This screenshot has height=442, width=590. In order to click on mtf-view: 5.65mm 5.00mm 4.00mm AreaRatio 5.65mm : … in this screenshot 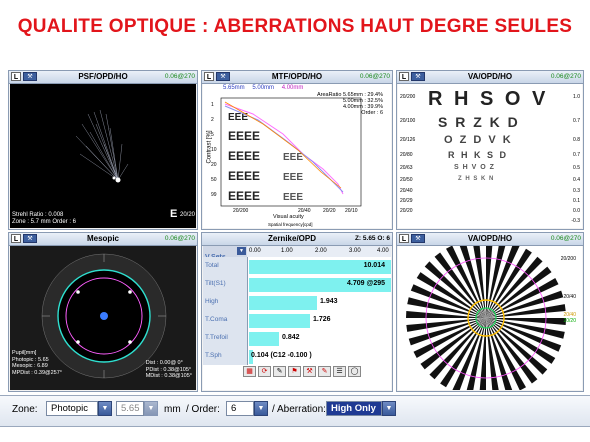, I will do `click(297, 156)`.